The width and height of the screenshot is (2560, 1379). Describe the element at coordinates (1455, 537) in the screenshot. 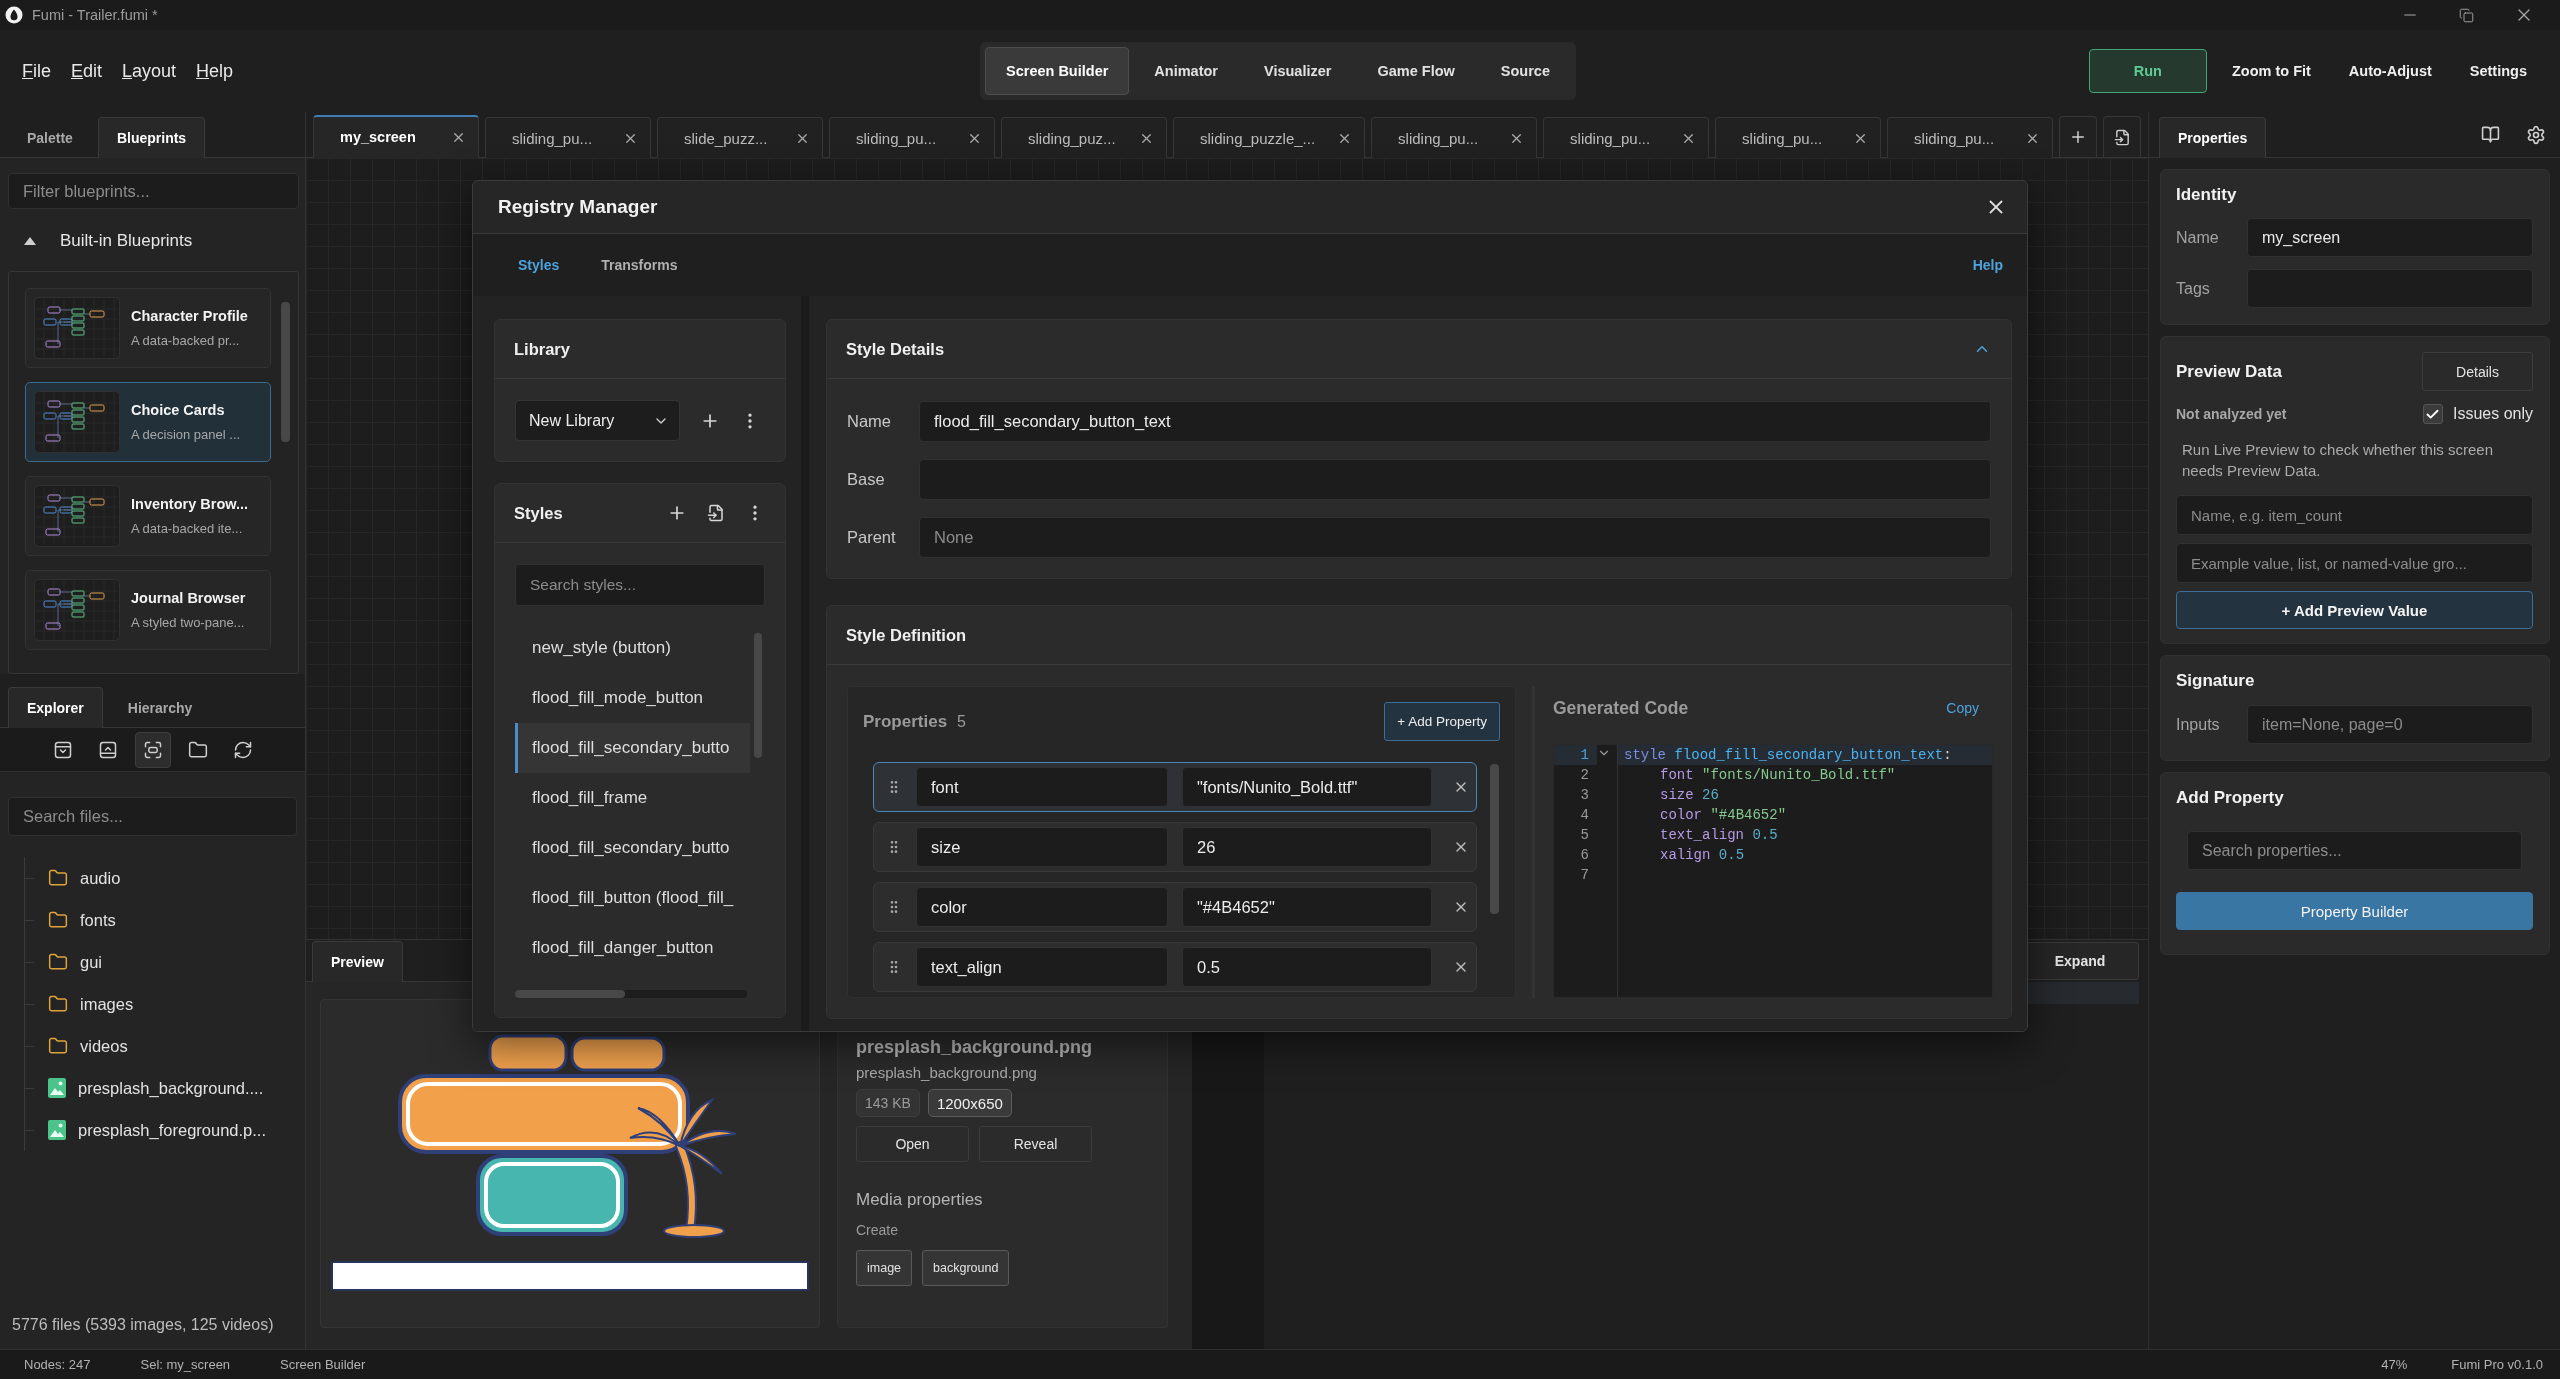

I see `text-field: None` at that location.